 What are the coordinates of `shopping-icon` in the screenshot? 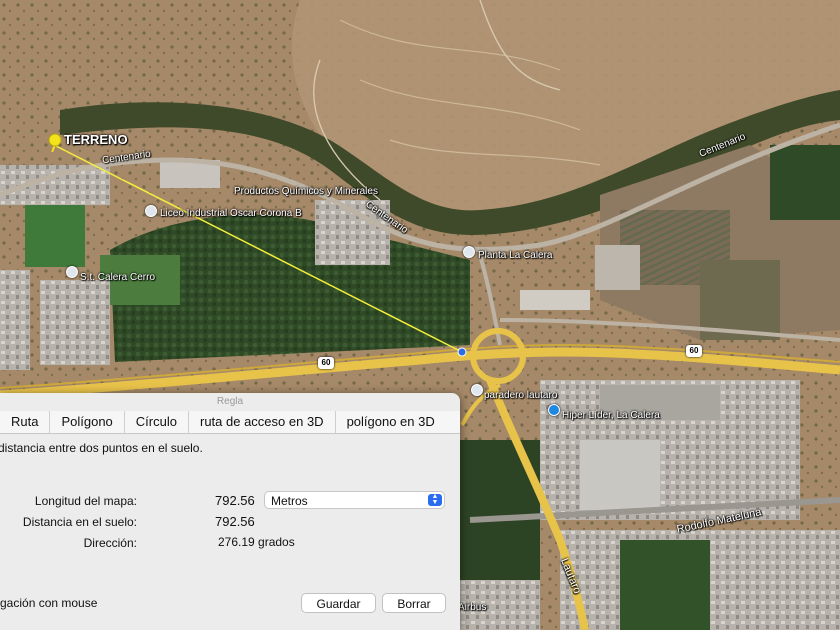 It's located at (554, 410).